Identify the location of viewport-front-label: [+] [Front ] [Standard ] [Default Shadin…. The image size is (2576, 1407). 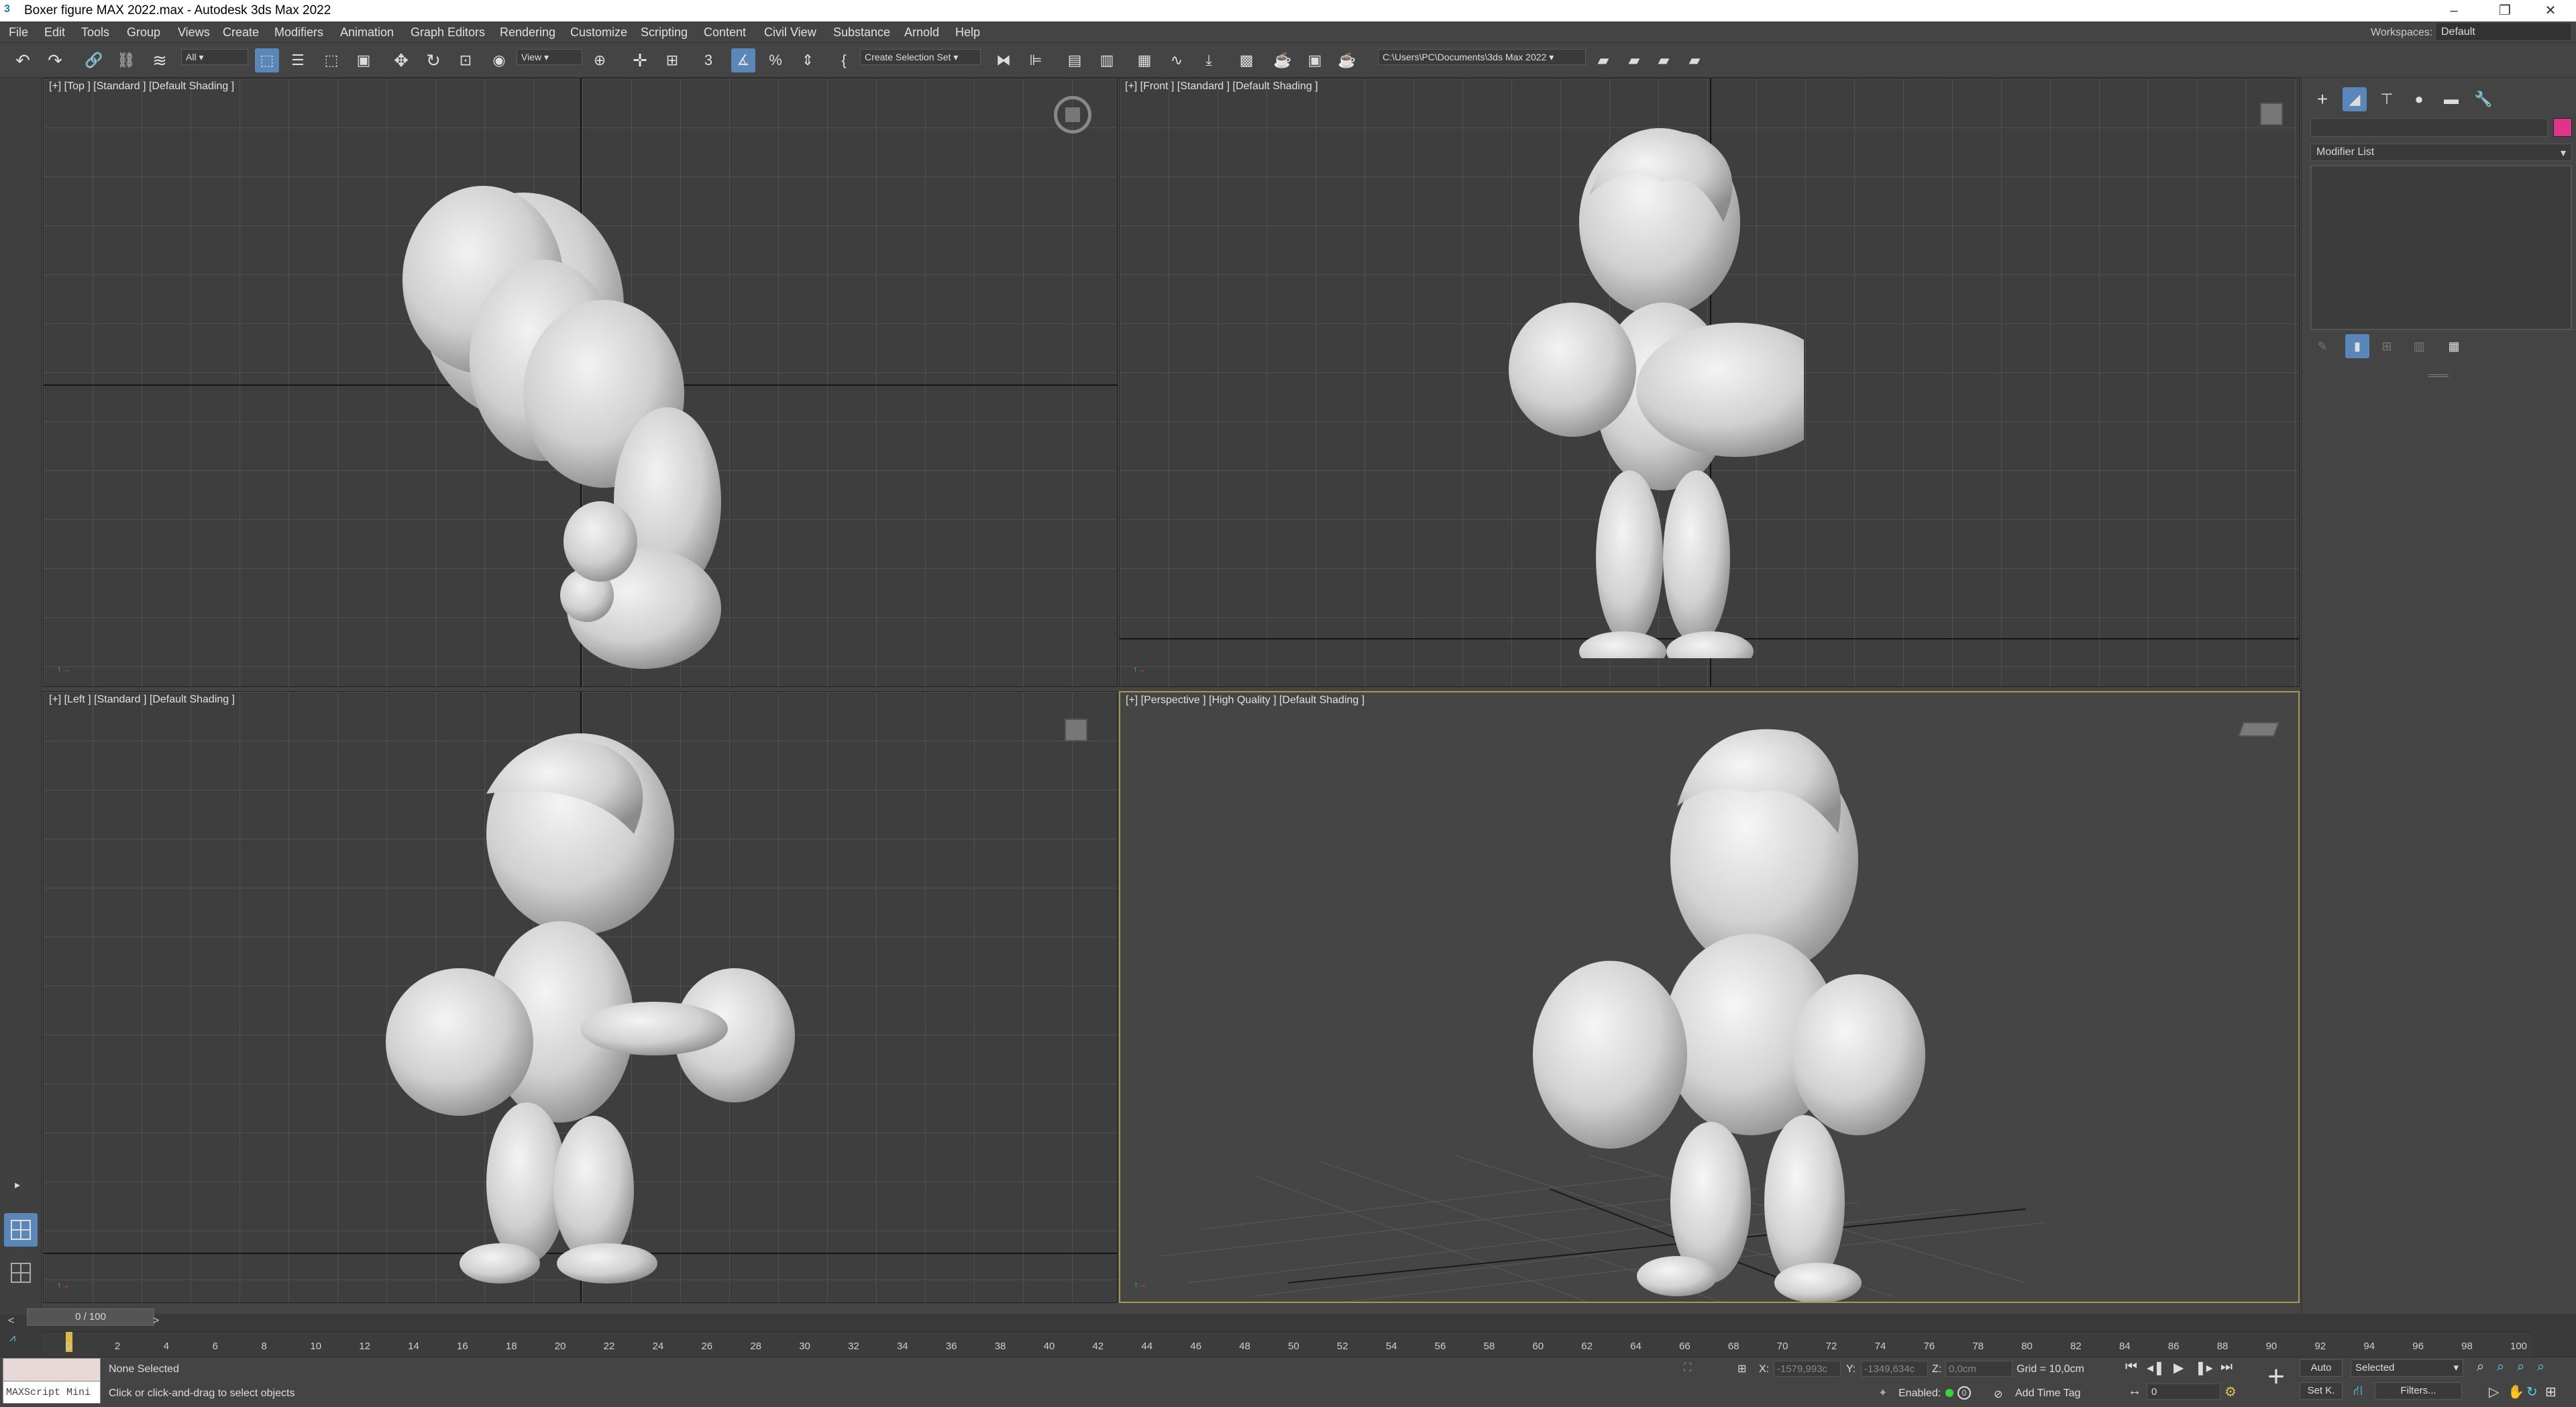
(1221, 87).